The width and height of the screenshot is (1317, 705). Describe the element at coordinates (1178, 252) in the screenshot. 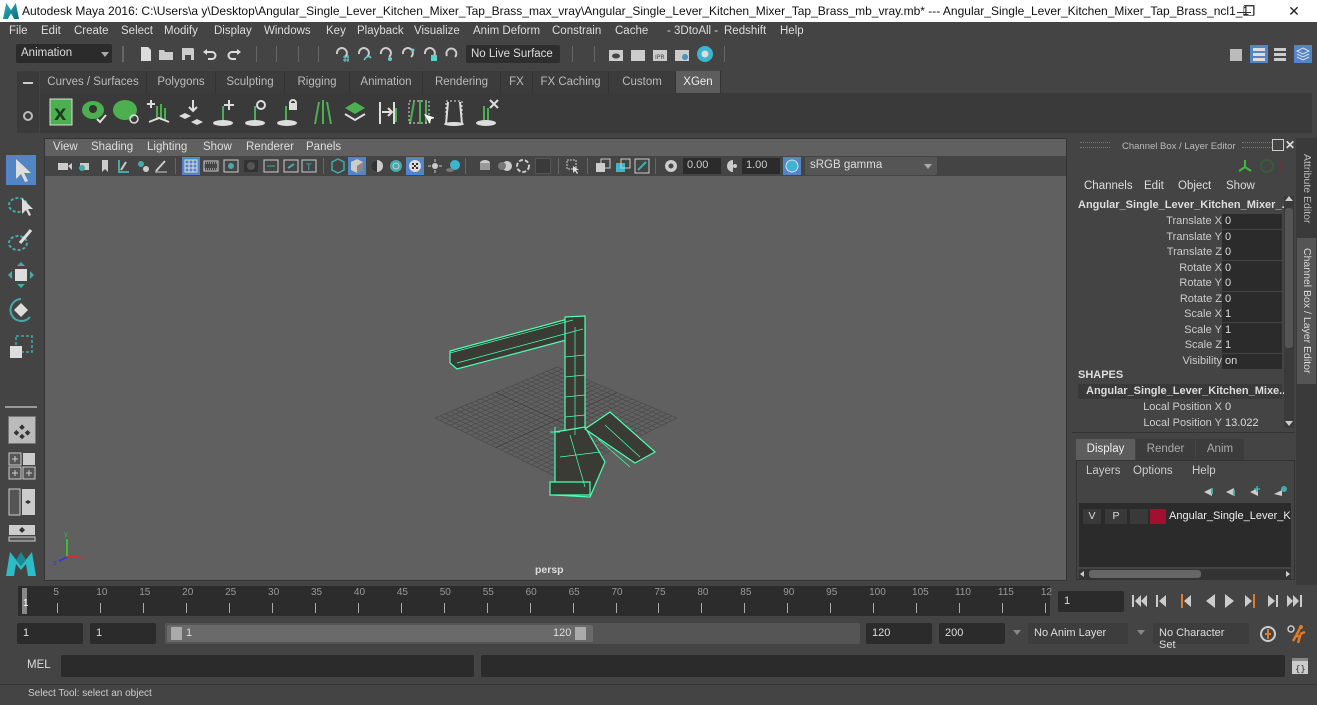

I see `channel-row: Translate Z0` at that location.